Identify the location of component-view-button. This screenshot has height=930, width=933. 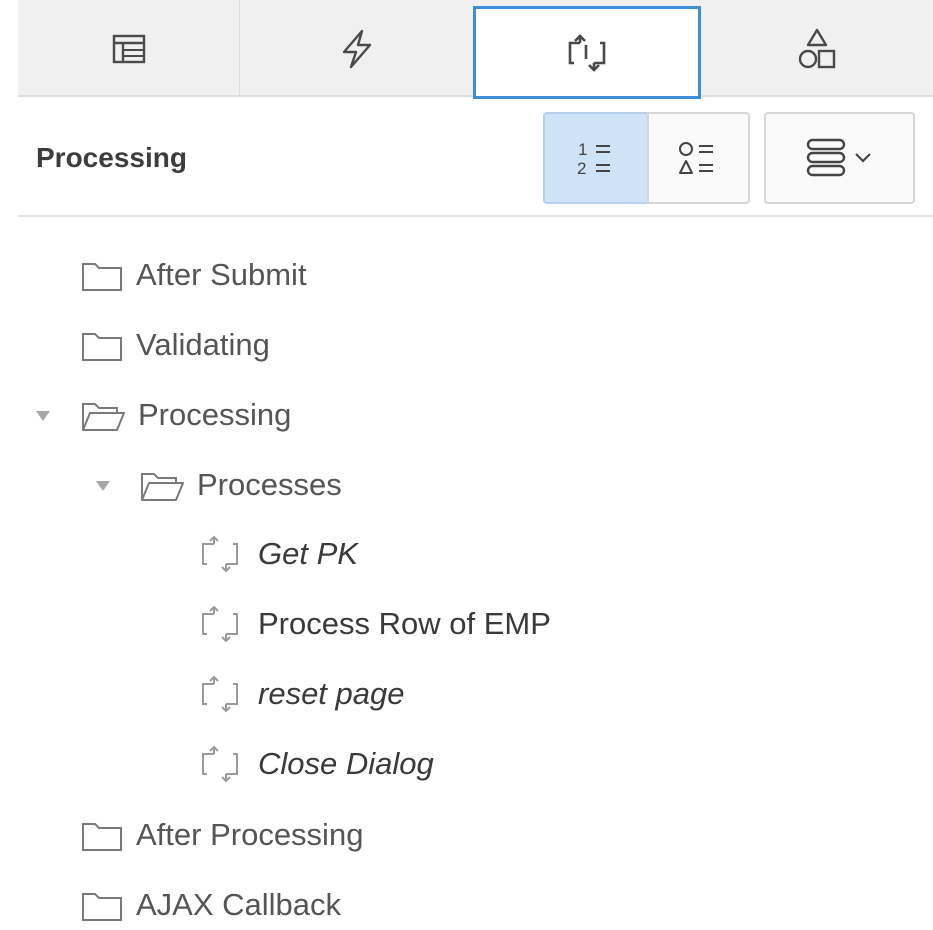
(698, 158).